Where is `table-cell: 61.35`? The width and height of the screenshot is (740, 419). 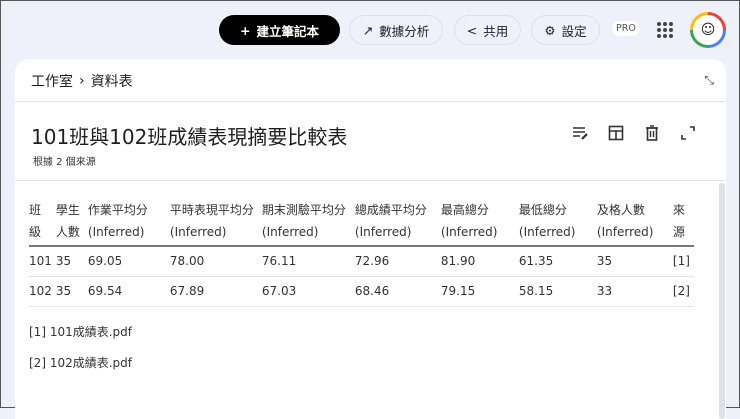 table-cell: 61.35 is located at coordinates (557, 261).